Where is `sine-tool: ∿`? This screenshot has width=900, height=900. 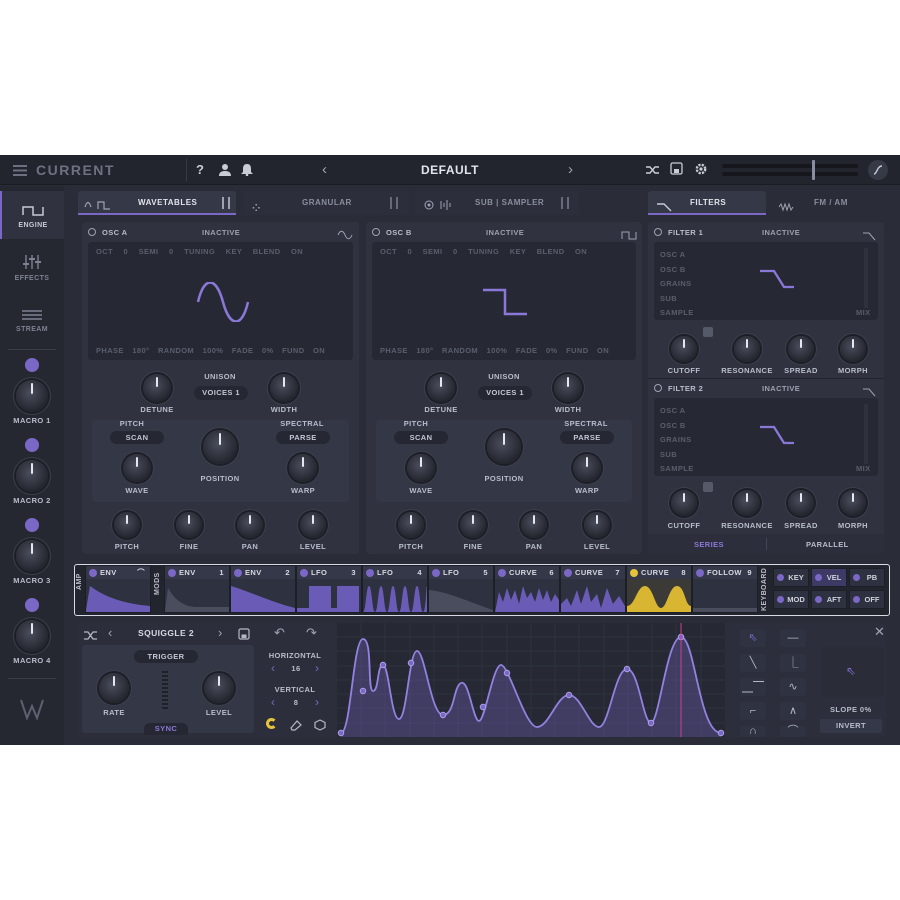 sine-tool: ∿ is located at coordinates (793, 687).